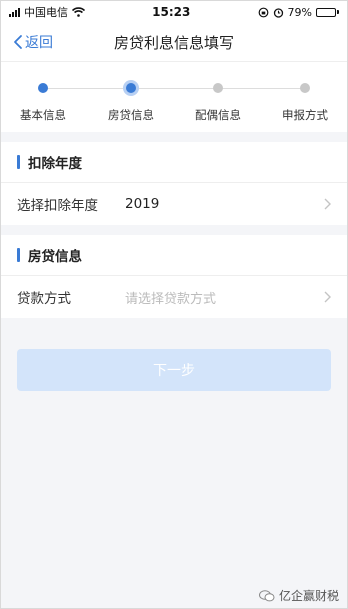 This screenshot has width=348, height=609. I want to click on step-loan-info: 房贷信息, so click(131, 101).